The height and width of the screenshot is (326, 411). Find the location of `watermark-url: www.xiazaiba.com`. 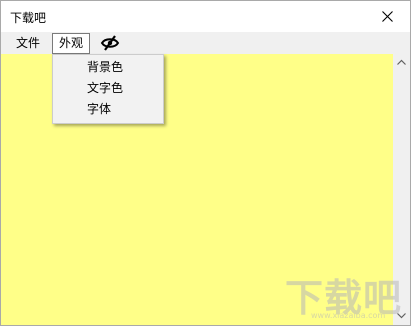

watermark-url: www.xiazaiba.com is located at coordinates (348, 315).